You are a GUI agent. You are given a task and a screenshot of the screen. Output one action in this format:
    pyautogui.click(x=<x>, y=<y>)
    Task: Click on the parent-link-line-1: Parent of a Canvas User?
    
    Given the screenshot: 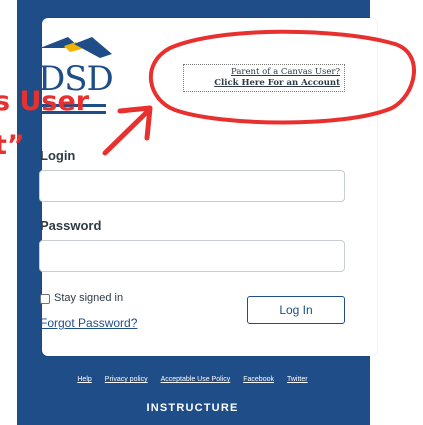 What is the action you would take?
    pyautogui.click(x=285, y=72)
    